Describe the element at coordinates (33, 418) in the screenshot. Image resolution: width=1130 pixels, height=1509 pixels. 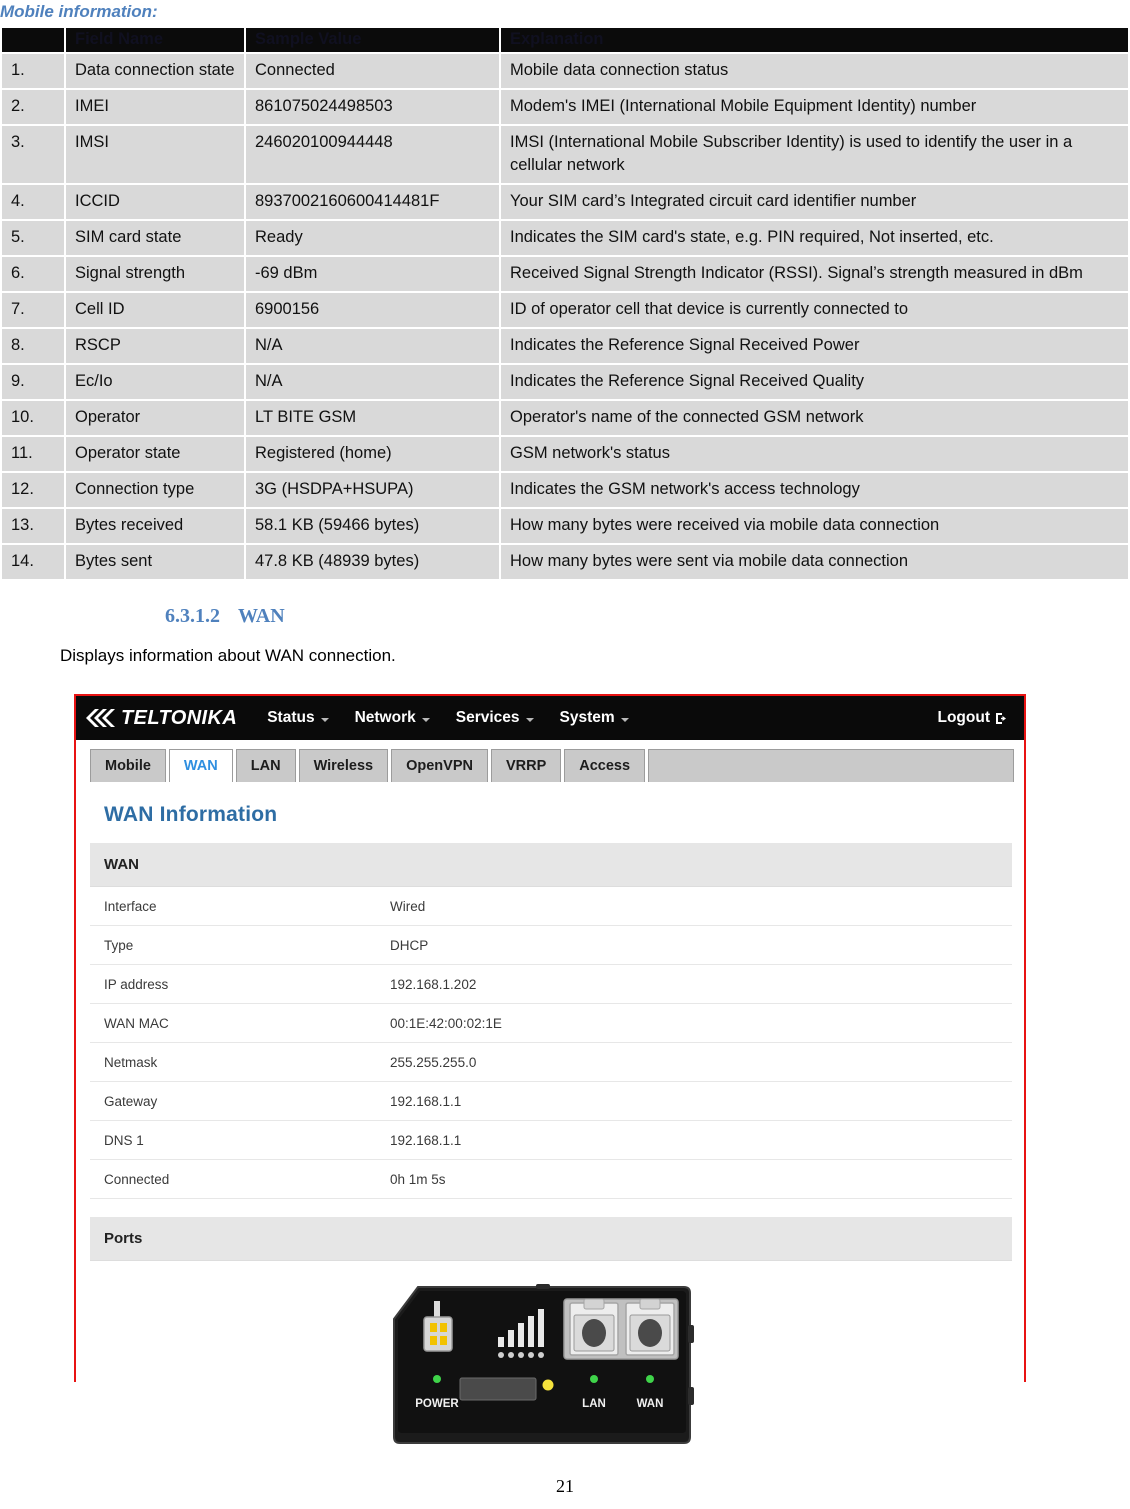
I see `row-index: 10.` at that location.